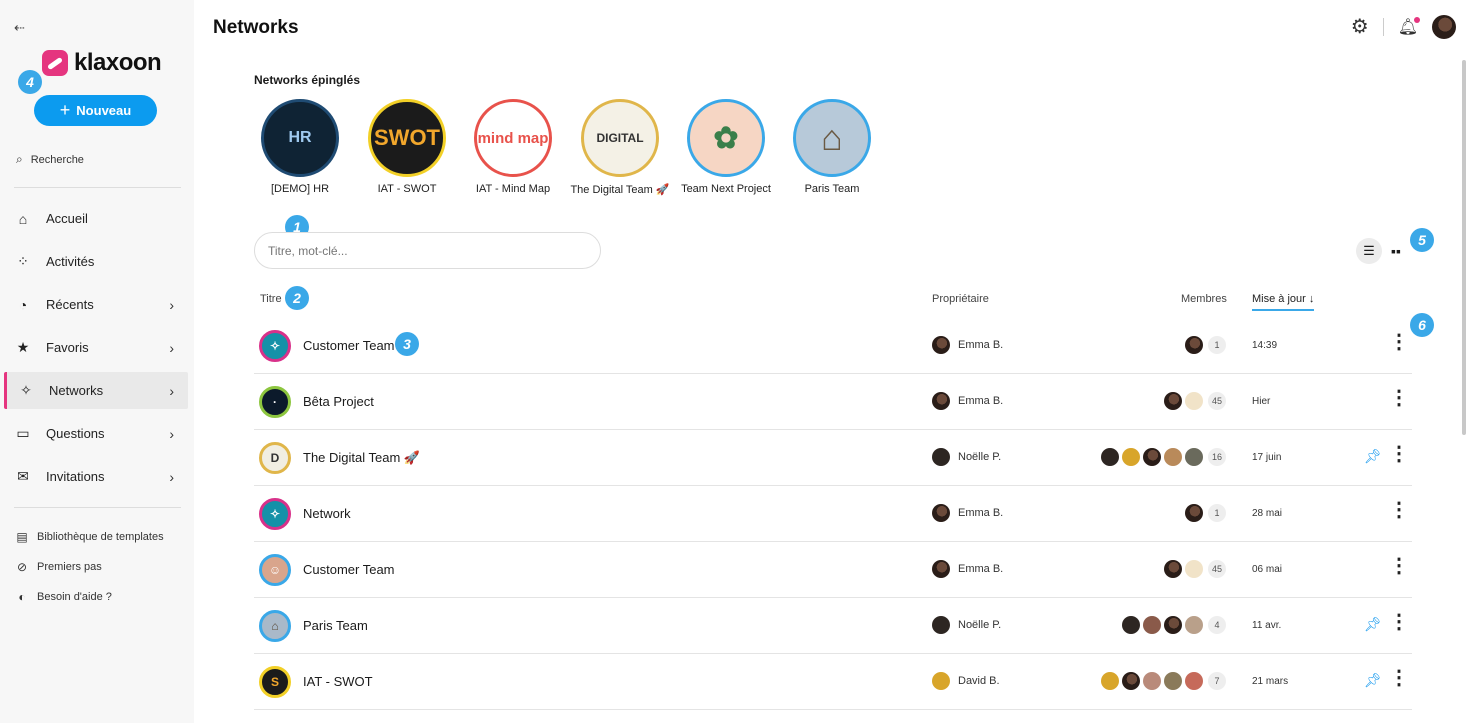 The width and height of the screenshot is (1468, 723). Describe the element at coordinates (513, 147) in the screenshot. I see `pinned-network: mind map IAT - Mind Map` at that location.